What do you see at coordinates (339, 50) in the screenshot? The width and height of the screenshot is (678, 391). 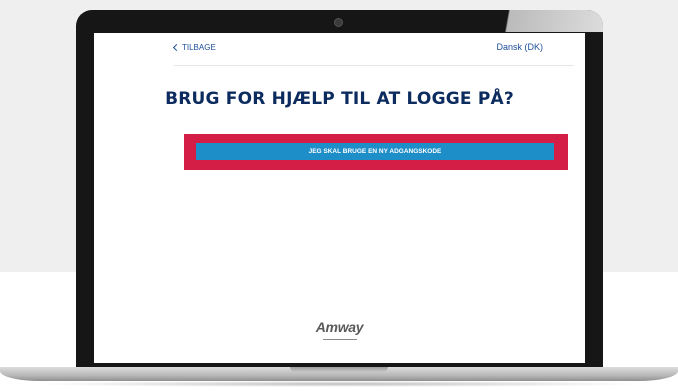 I see `top-nav: TILBAGE Dansk (DK)` at bounding box center [339, 50].